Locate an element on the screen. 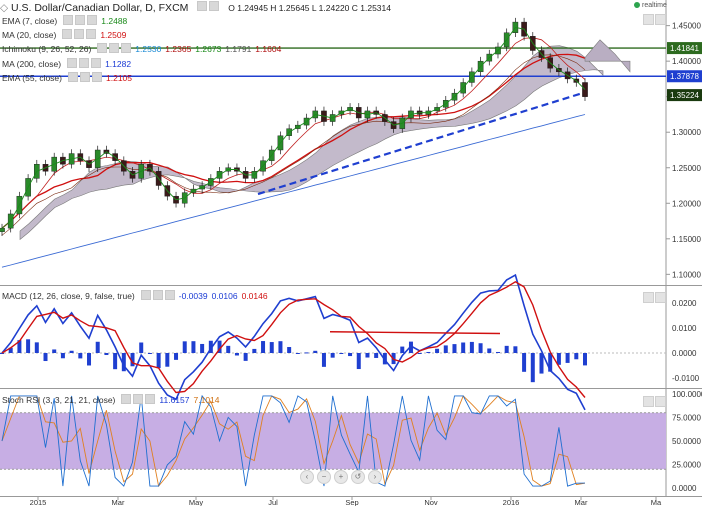 The height and width of the screenshot is (506, 702). main-pane-close-button is located at coordinates (660, 19).